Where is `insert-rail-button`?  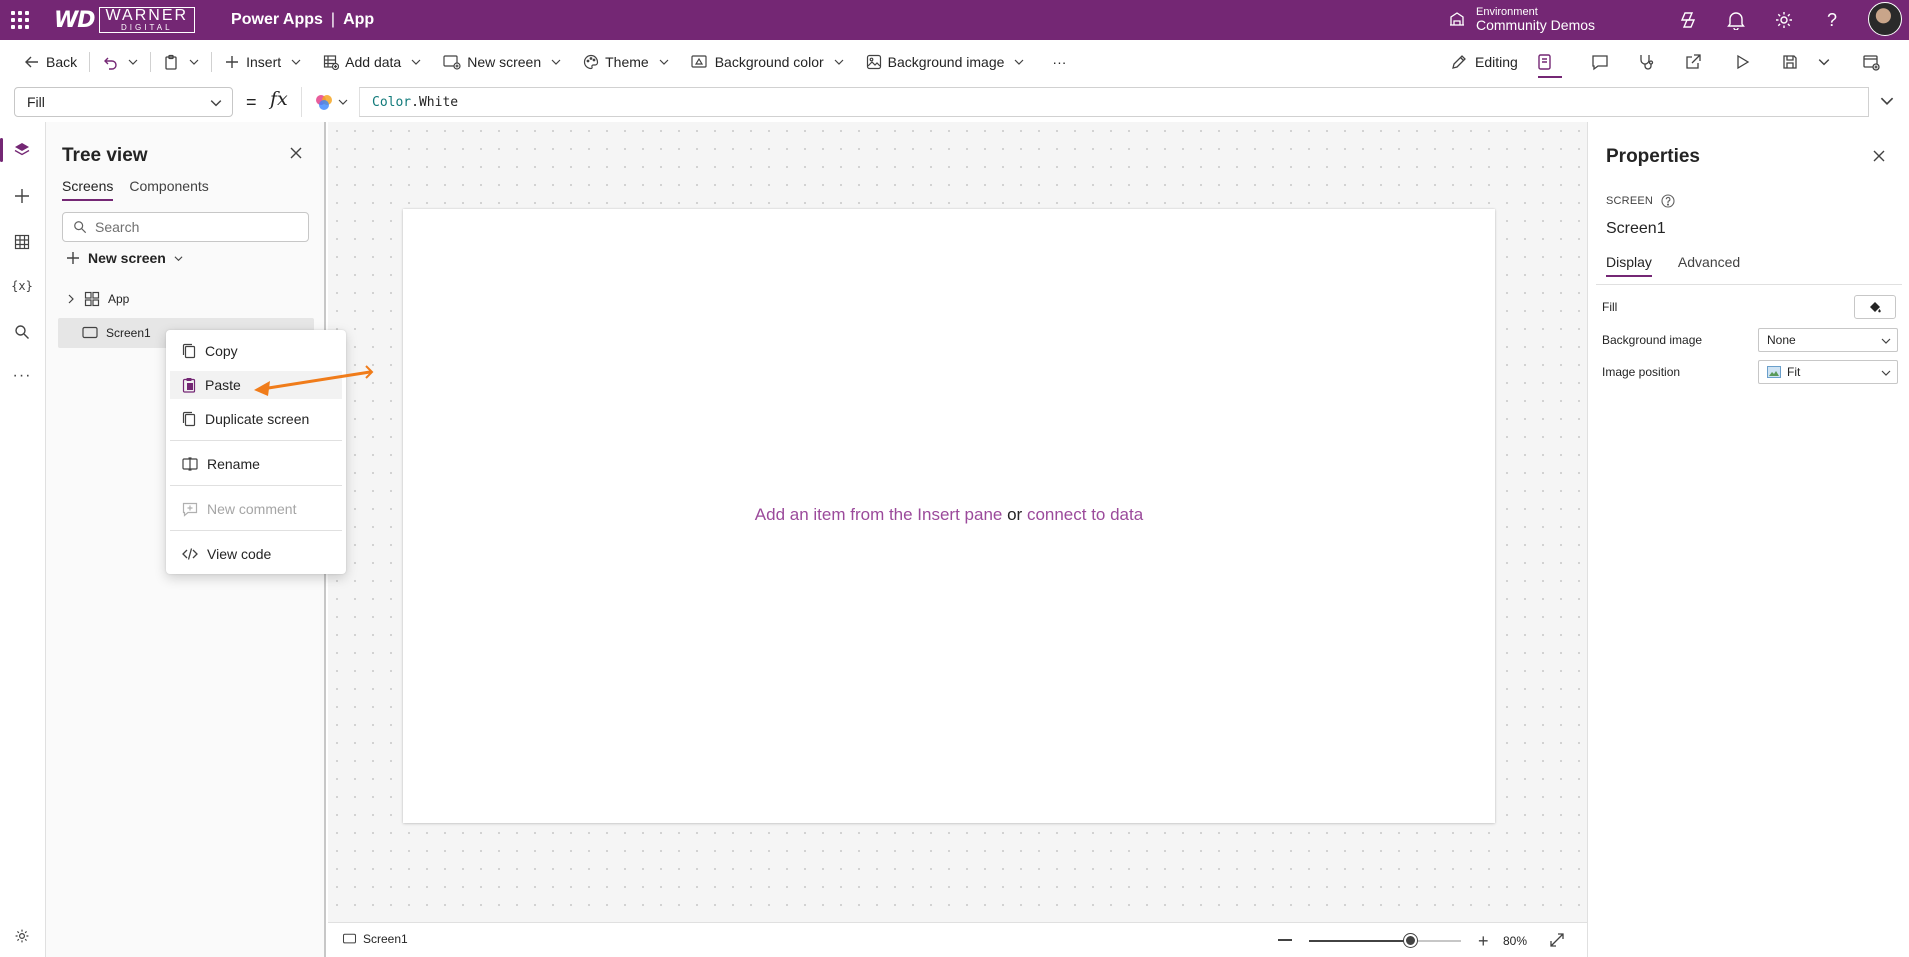
insert-rail-button is located at coordinates (22, 196).